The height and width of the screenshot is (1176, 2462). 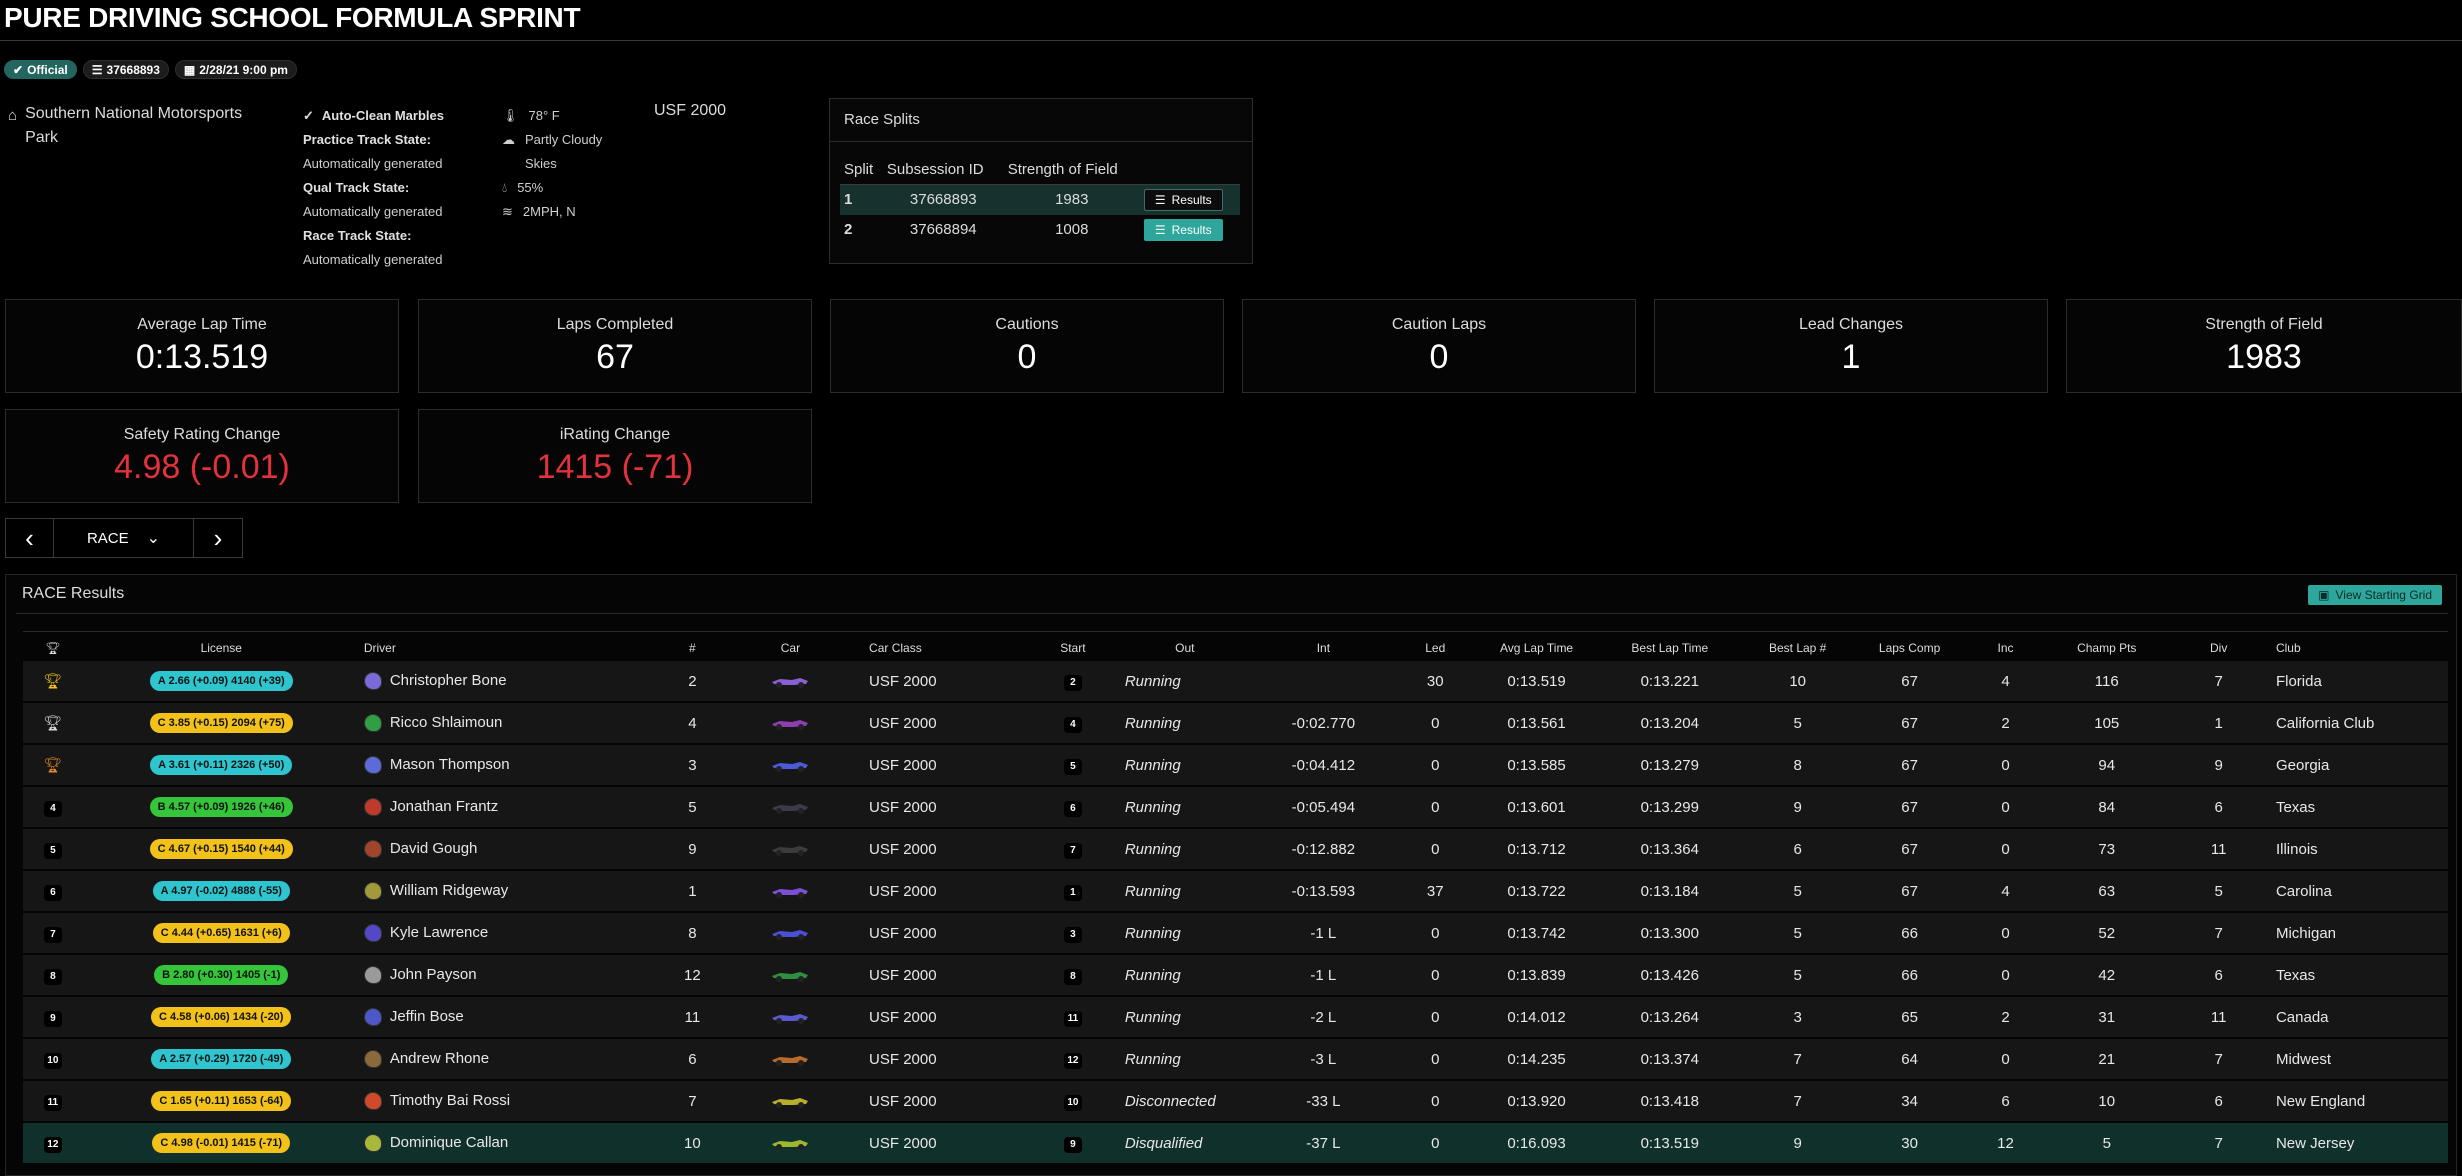 I want to click on start-cell: 8, so click(x=1072, y=975).